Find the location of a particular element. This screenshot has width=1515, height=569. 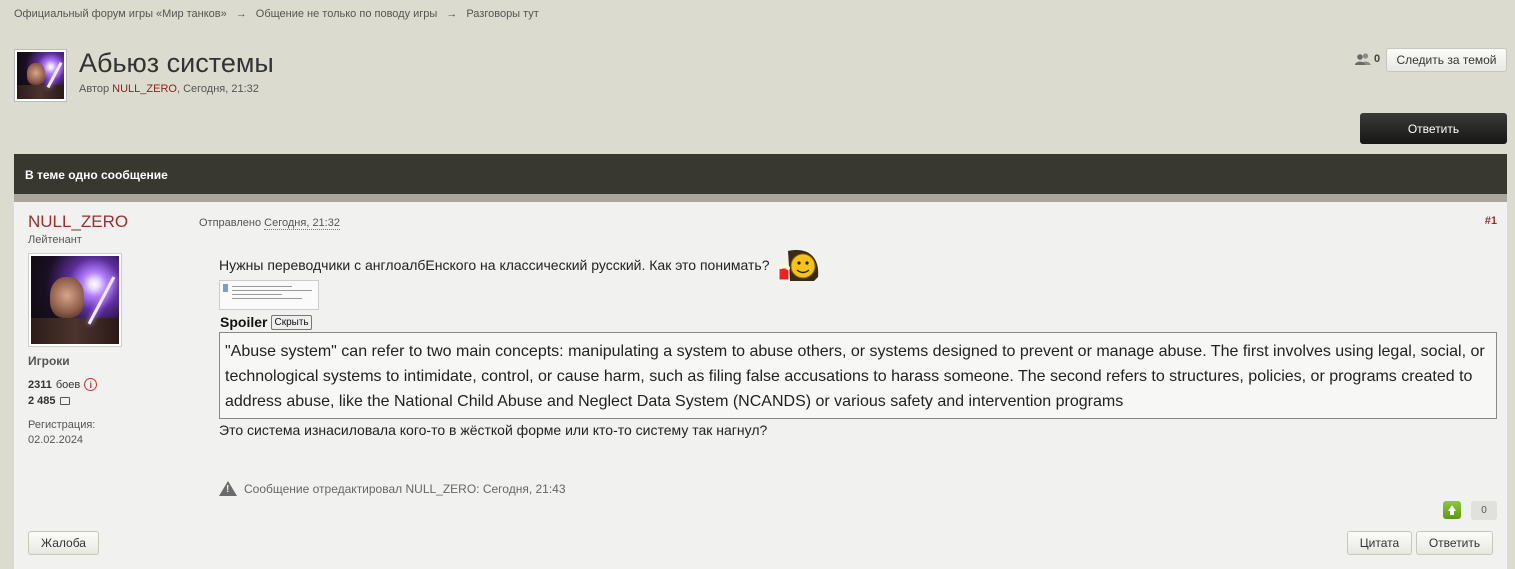

thread-header-divider is located at coordinates (760, 198).